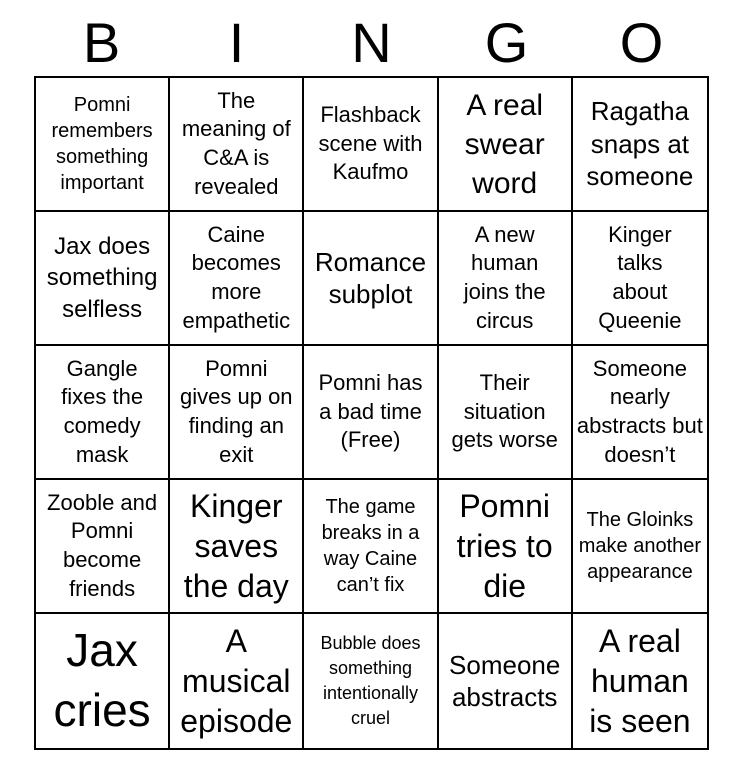  I want to click on cell-text: A new human joins the circus, so click(504, 277).